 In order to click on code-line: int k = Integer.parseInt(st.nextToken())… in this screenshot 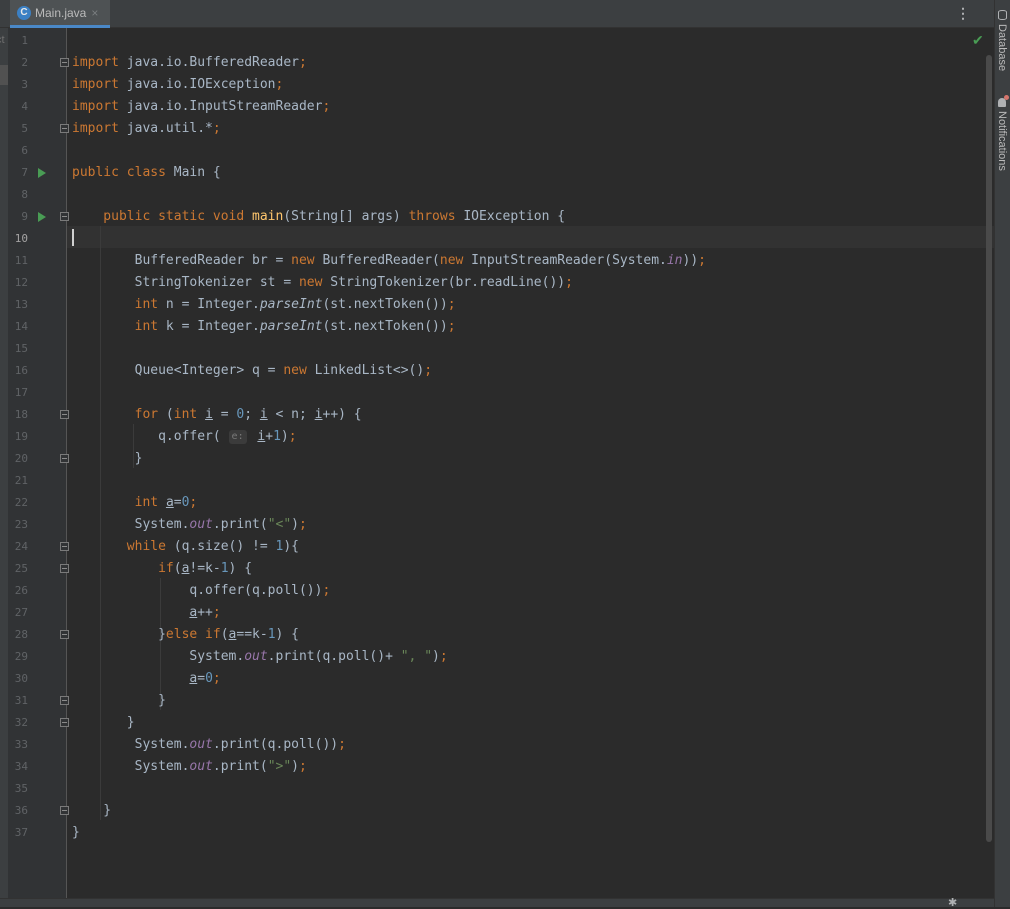, I will do `click(264, 327)`.